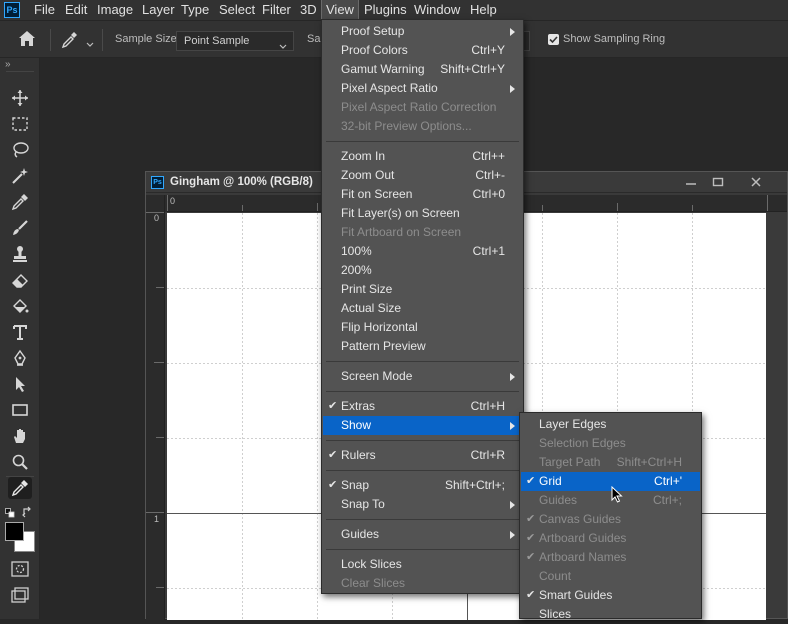  Describe the element at coordinates (422, 270) in the screenshot. I see `view-menu-item-200: 200%` at that location.